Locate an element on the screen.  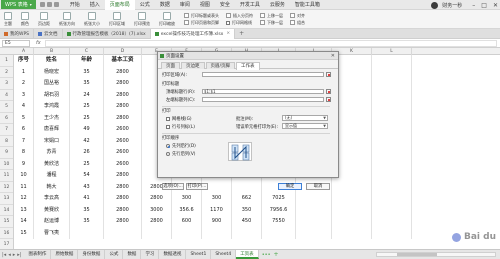
row-header: 7 is located at coordinates (6, 130).